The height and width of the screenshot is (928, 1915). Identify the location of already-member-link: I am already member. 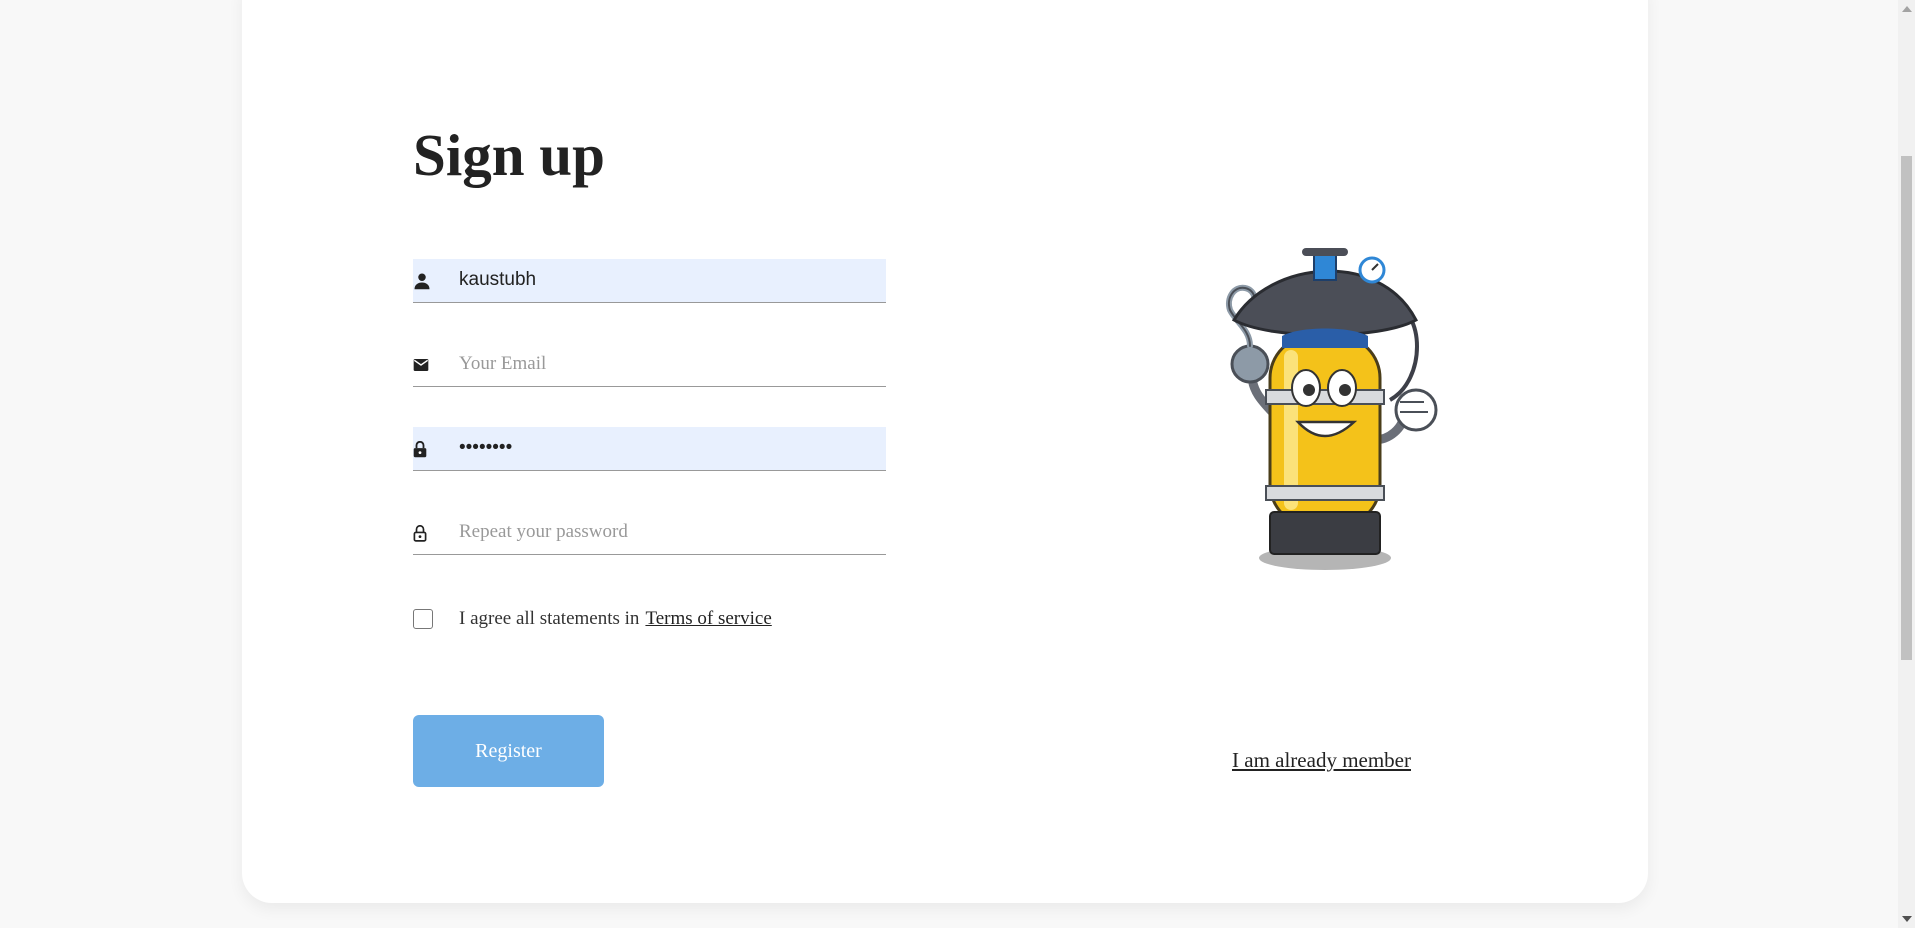
(1321, 760).